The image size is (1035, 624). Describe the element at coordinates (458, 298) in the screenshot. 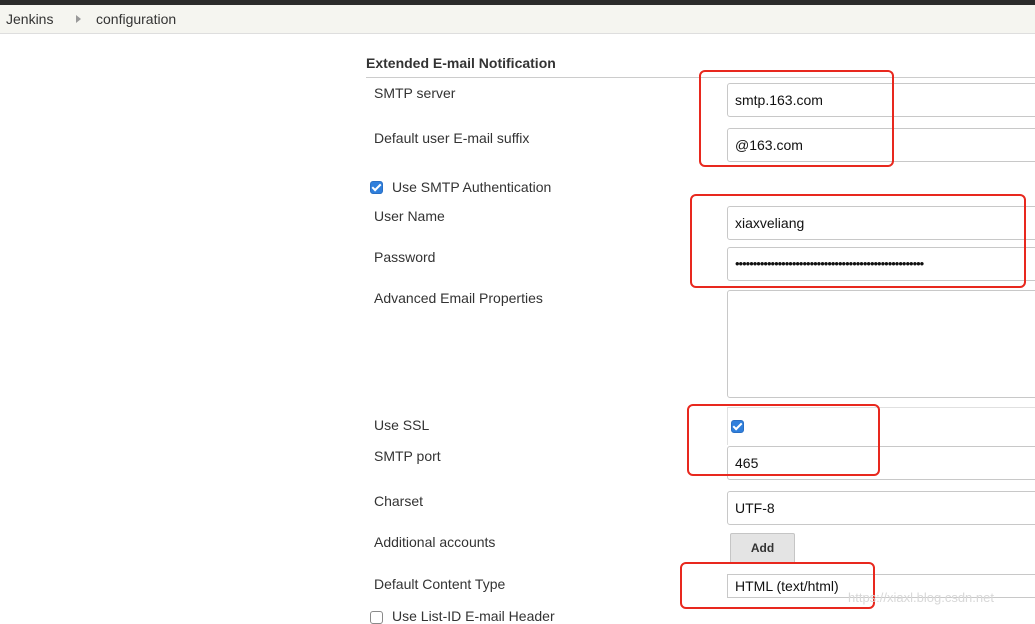

I see `advanced-props-label: Advanced Email Properties` at that location.